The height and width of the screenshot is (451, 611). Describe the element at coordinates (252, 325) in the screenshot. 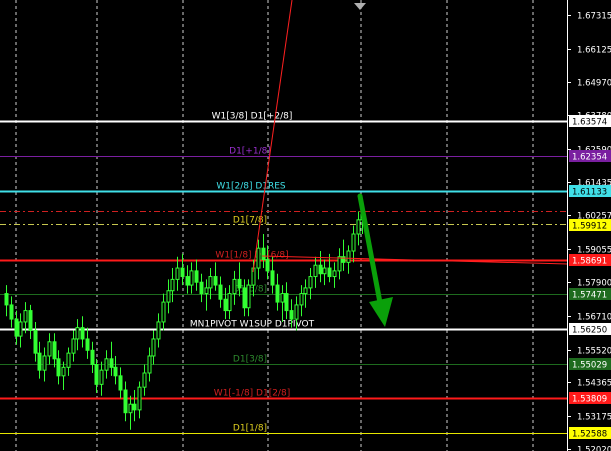

I see `level-label: MN1PIVOT W1SUP D1PIVOT` at that location.